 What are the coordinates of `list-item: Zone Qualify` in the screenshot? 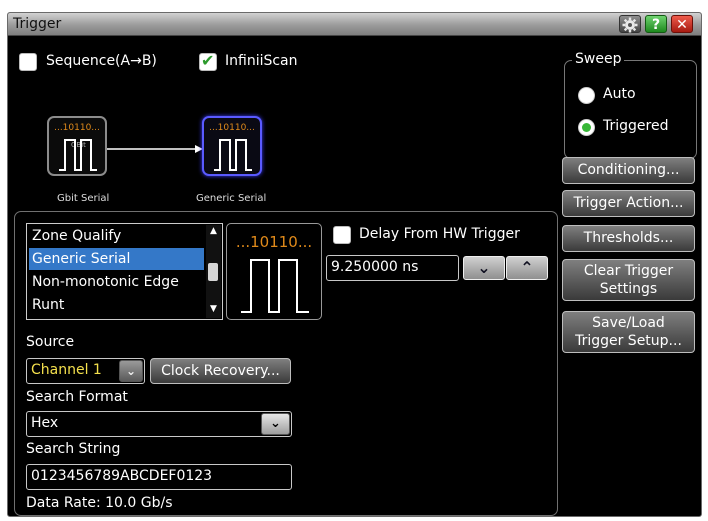 It's located at (116, 236).